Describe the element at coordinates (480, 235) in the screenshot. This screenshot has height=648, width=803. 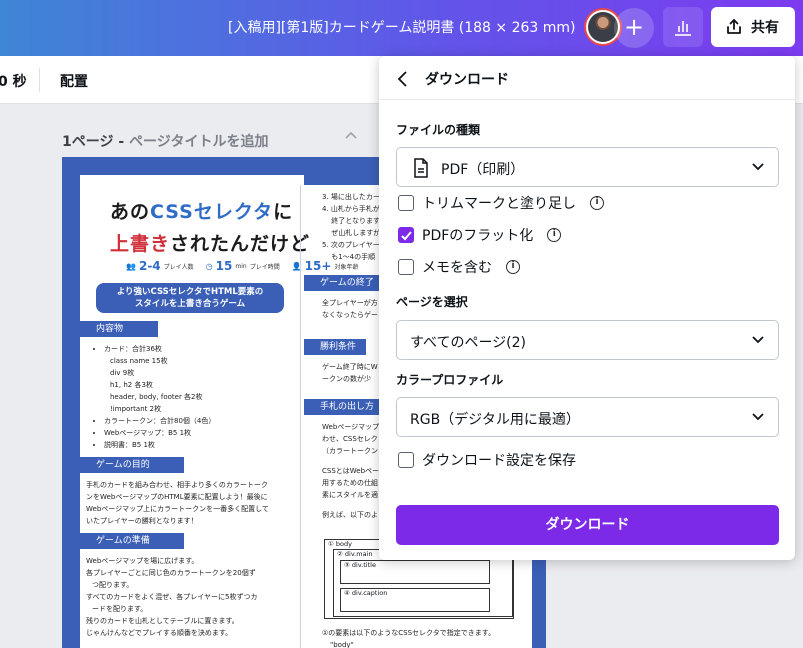
I see `flatten-pdf-option: PDFのフラット化 i` at that location.